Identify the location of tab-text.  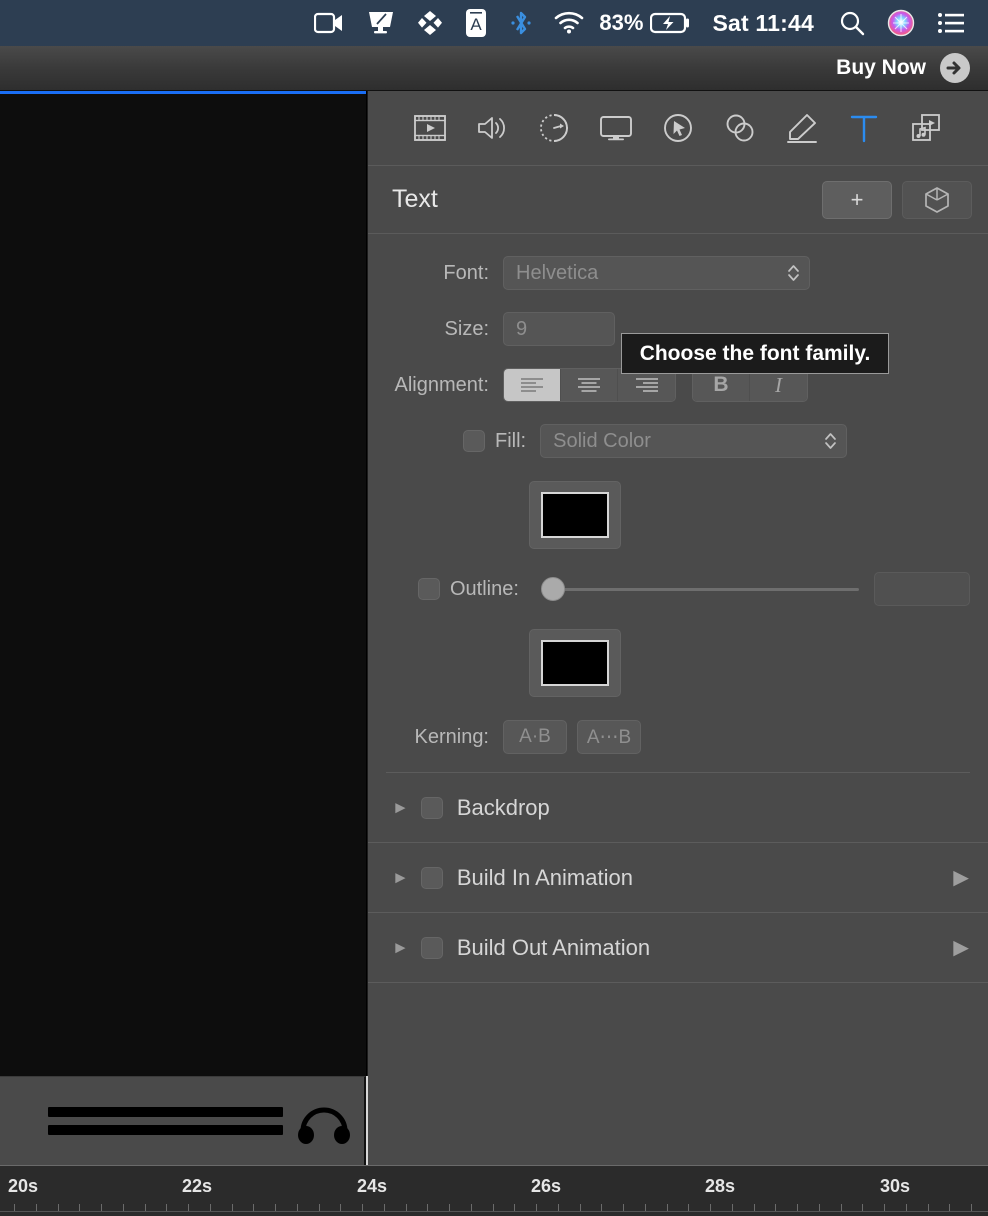
(864, 128).